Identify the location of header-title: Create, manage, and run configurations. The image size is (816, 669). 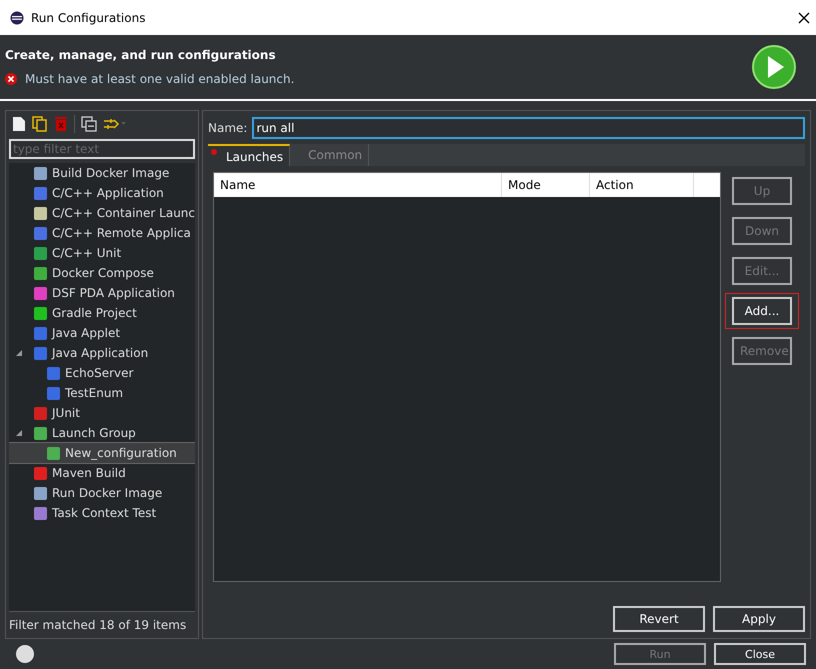
(141, 55).